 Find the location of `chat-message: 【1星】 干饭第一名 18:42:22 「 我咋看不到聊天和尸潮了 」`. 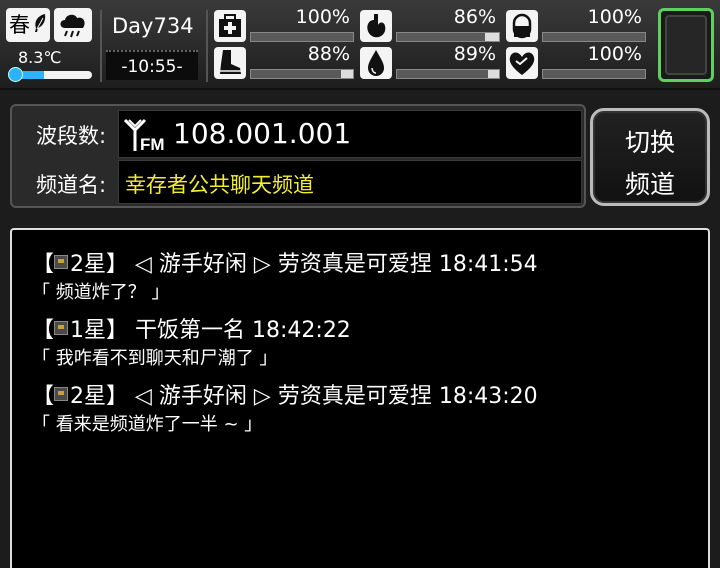

chat-message: 【1星】 干饭第一名 18:42:22 「 我咋看不到聊天和尸潮了 」 is located at coordinates (191, 344).